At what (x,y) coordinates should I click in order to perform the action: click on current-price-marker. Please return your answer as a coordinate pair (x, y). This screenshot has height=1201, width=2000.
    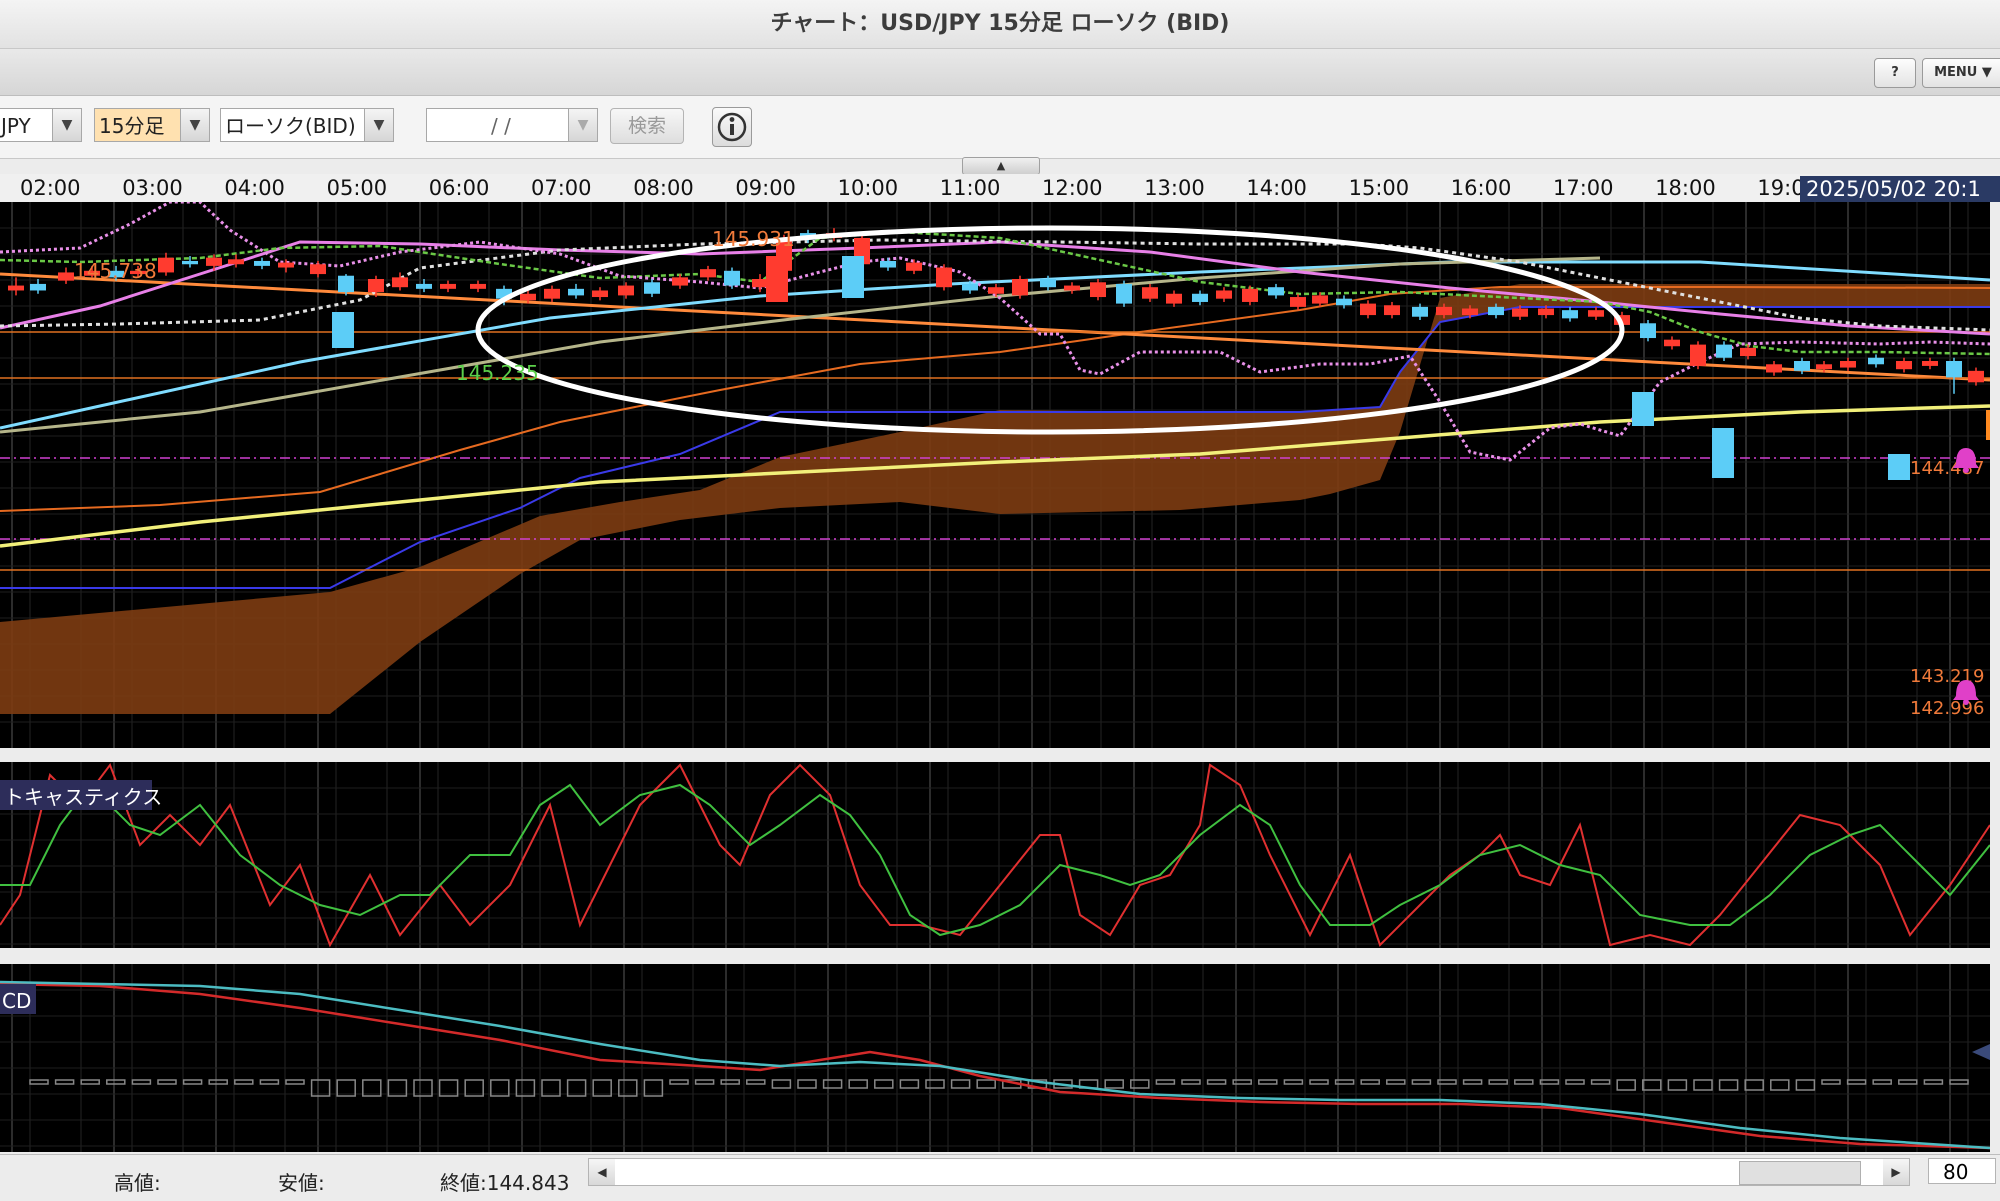
    Looking at the image, I should click on (1988, 425).